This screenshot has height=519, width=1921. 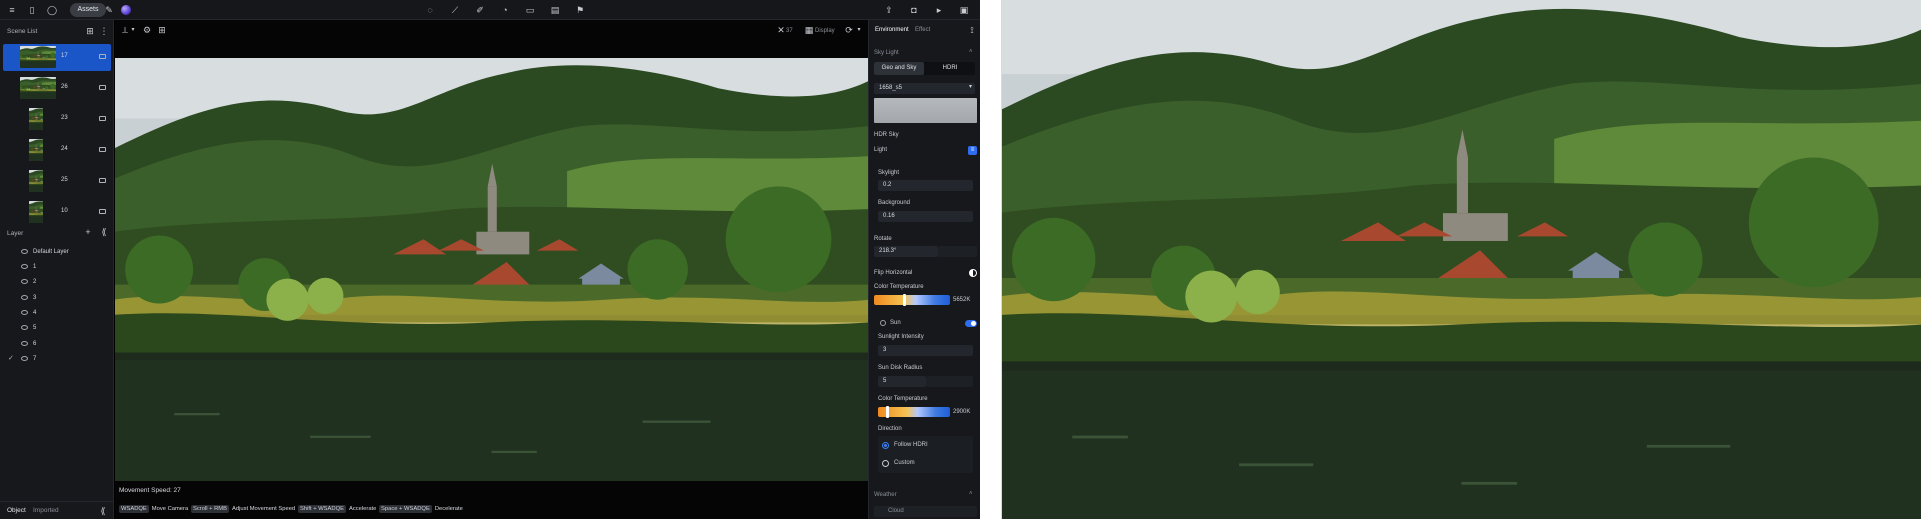 What do you see at coordinates (57, 88) in the screenshot?
I see `scene-item-26: 26` at bounding box center [57, 88].